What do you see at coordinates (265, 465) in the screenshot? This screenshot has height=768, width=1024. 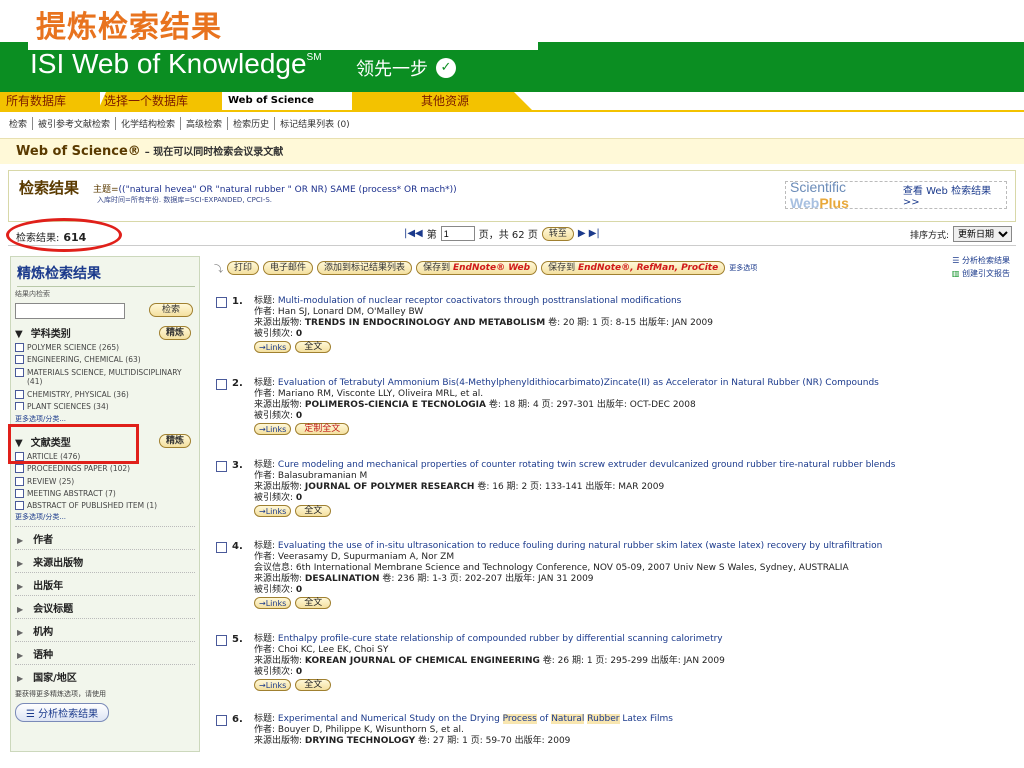 I see `title-label: 标题:` at bounding box center [265, 465].